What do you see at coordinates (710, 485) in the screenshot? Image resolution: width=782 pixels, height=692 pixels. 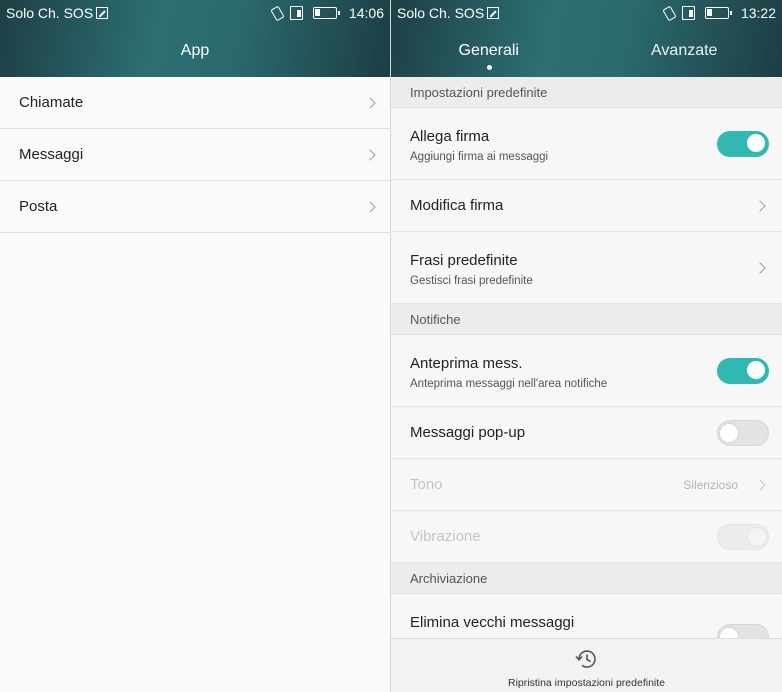 I see `setting-value: Silenzioso` at bounding box center [710, 485].